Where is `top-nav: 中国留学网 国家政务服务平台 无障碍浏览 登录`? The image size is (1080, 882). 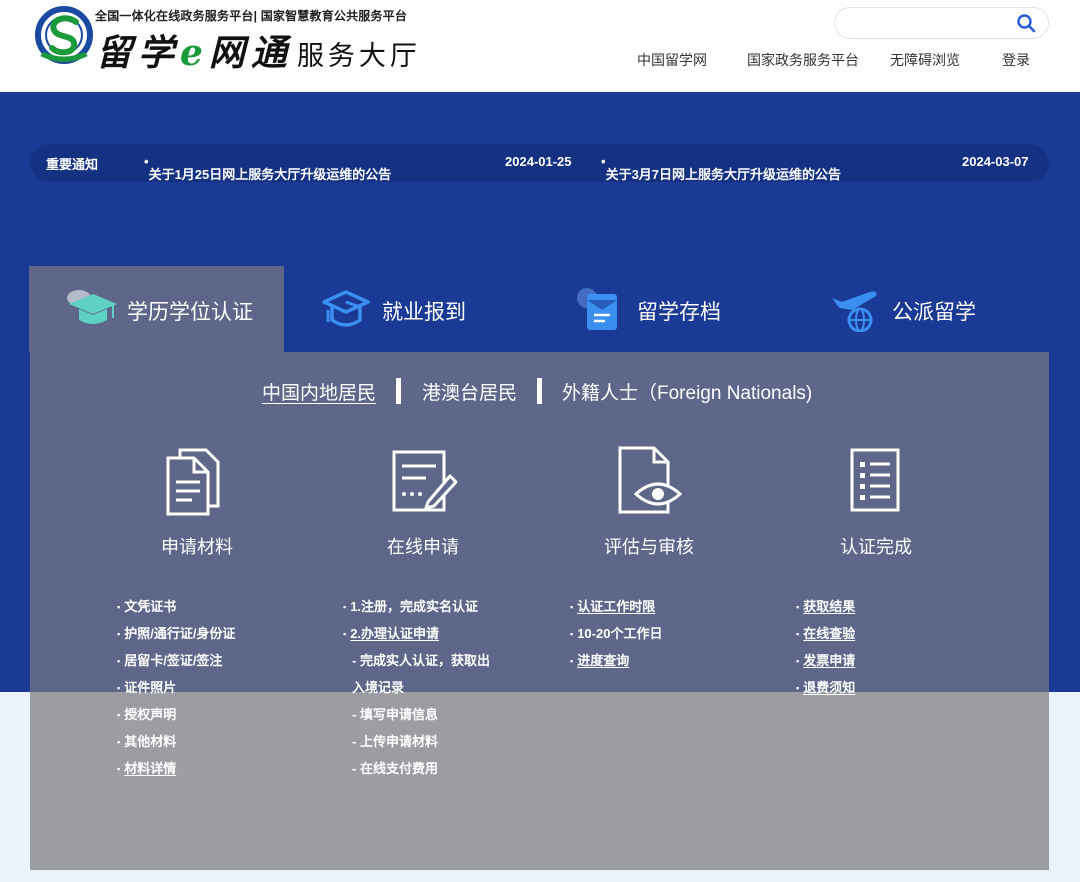 top-nav: 中国留学网 国家政务服务平台 无障碍浏览 登录 is located at coordinates (540, 60).